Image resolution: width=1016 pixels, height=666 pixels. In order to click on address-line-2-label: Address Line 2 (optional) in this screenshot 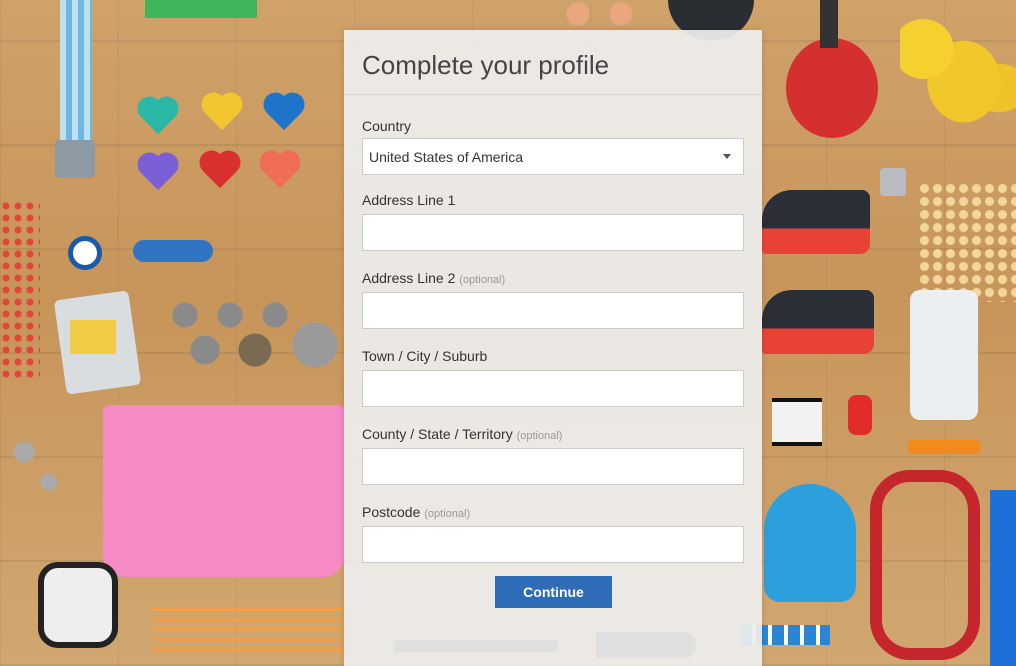, I will do `click(434, 278)`.